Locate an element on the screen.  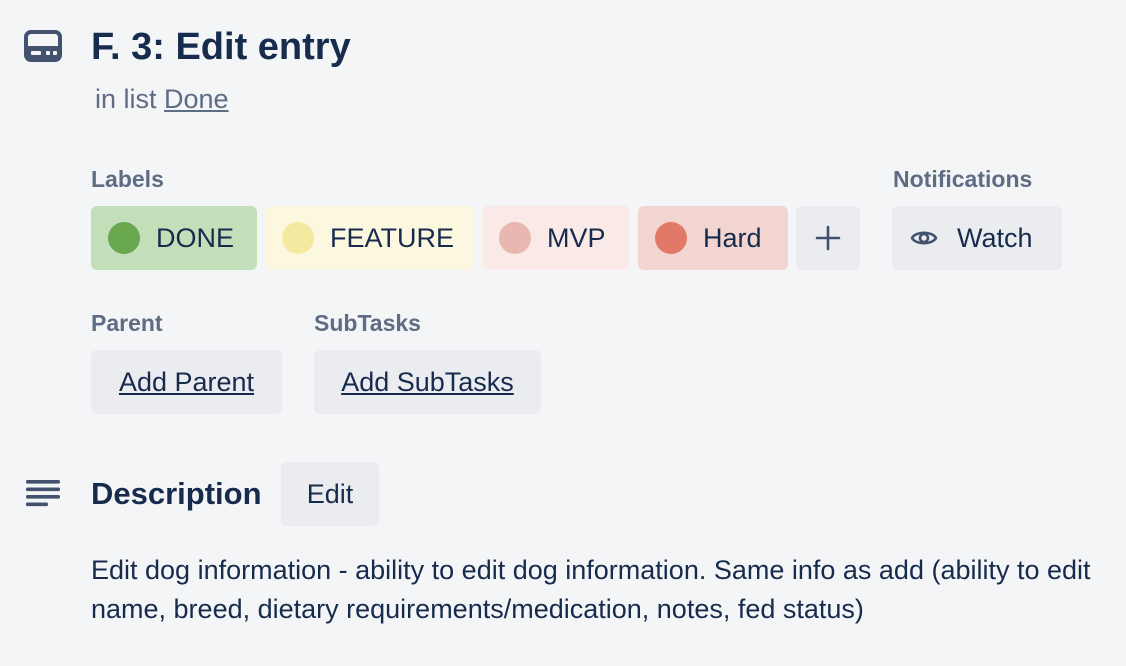
subtasks-heading: SubTasks is located at coordinates (367, 323).